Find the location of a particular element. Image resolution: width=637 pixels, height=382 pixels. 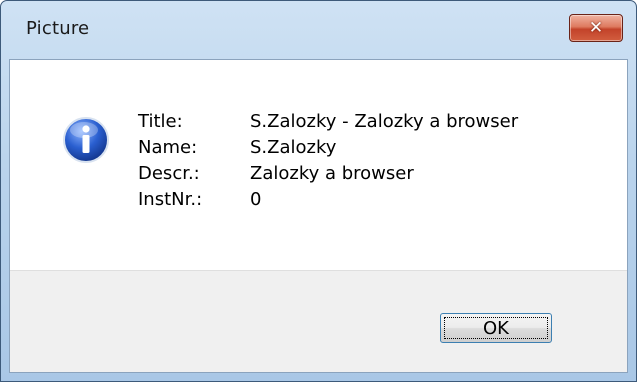

ok-button: OK is located at coordinates (496, 328).